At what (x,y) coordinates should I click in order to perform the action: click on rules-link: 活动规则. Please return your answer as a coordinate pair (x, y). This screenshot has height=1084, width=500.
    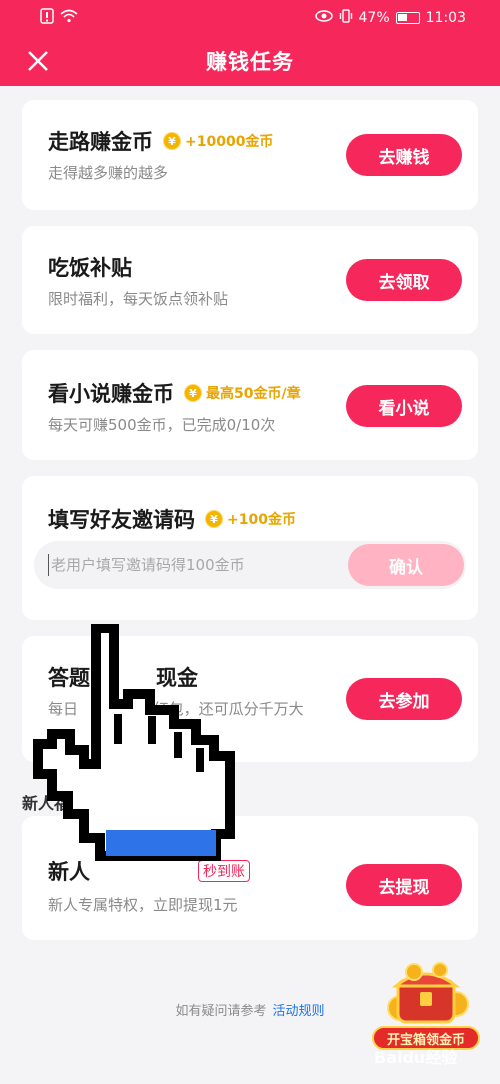
    Looking at the image, I should click on (299, 1011).